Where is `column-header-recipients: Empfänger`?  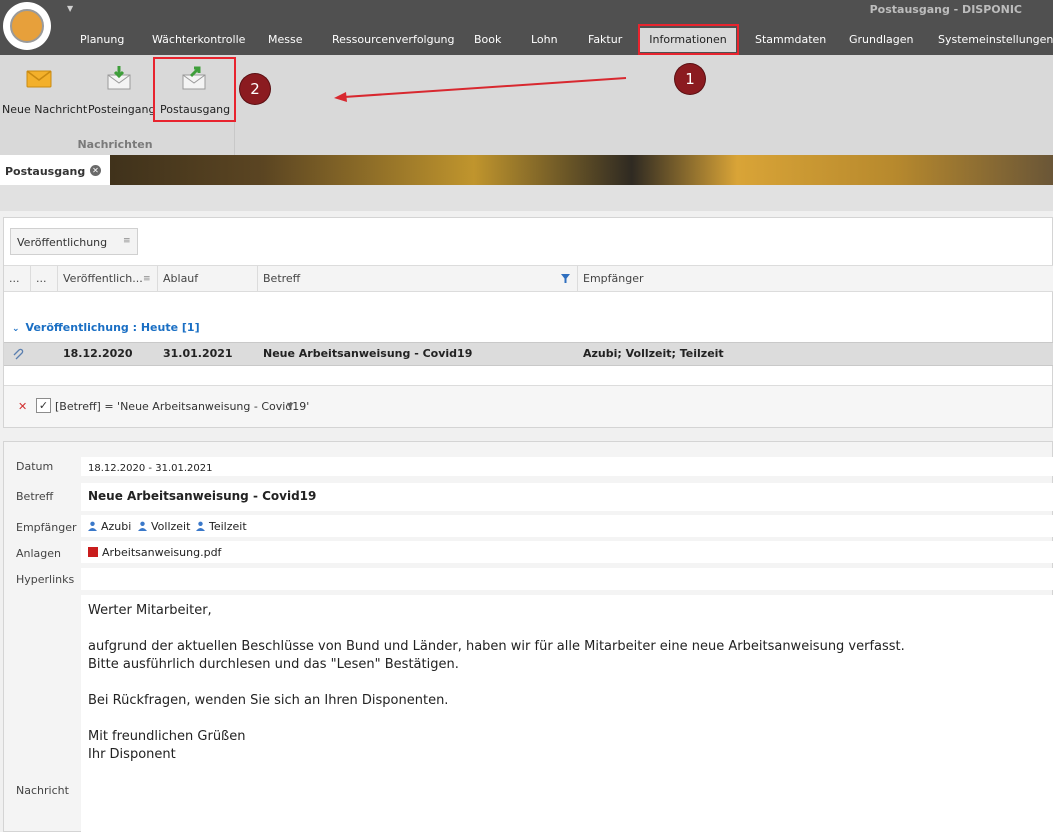
column-header-recipients: Empfänger is located at coordinates (815, 279).